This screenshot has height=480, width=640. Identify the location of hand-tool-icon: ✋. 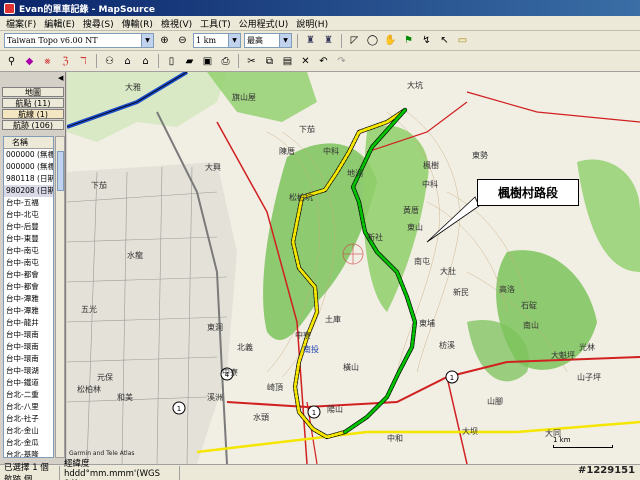
(390, 40).